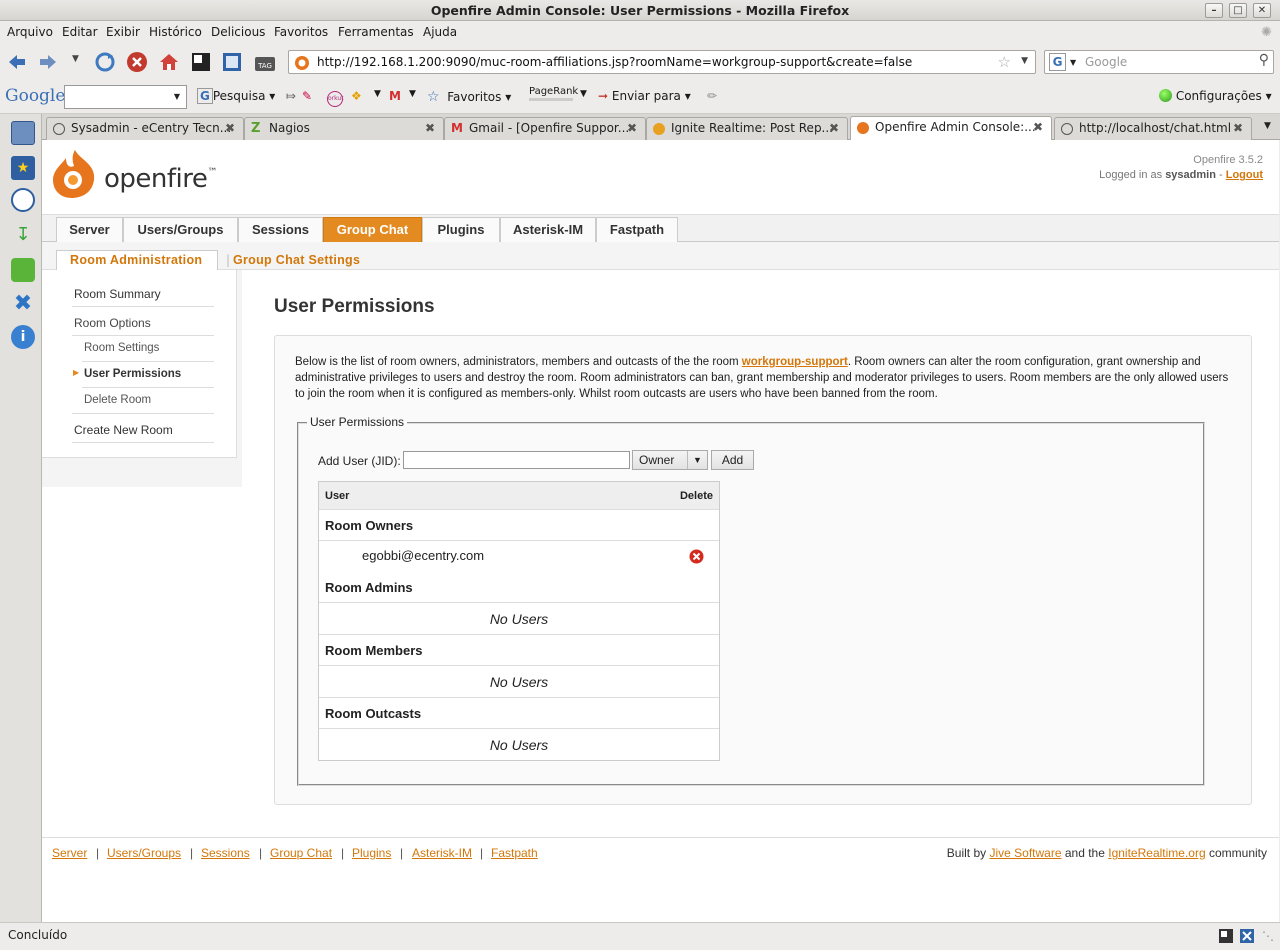 The width and height of the screenshot is (1280, 950). What do you see at coordinates (30, 32) in the screenshot?
I see `menu-arquivo: Arquivo` at bounding box center [30, 32].